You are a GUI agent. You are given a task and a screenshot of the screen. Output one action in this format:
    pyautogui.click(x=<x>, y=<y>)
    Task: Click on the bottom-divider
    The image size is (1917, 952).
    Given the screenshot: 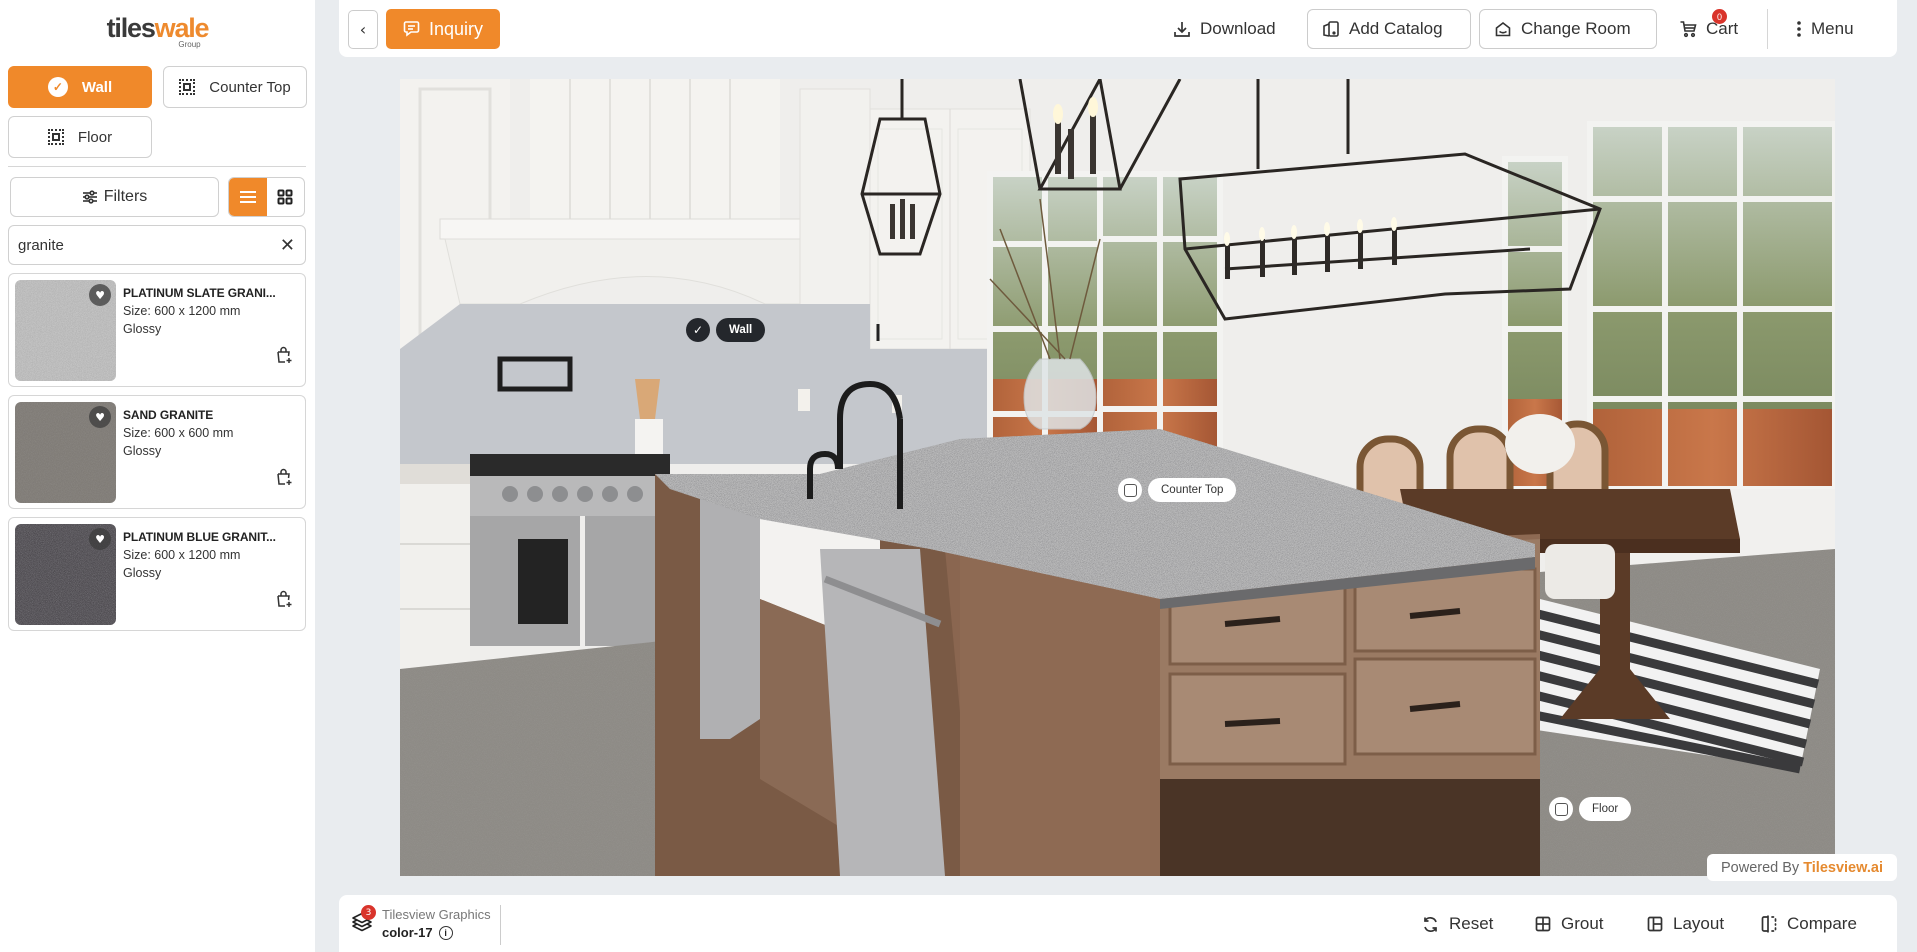 What is the action you would take?
    pyautogui.click(x=500, y=925)
    